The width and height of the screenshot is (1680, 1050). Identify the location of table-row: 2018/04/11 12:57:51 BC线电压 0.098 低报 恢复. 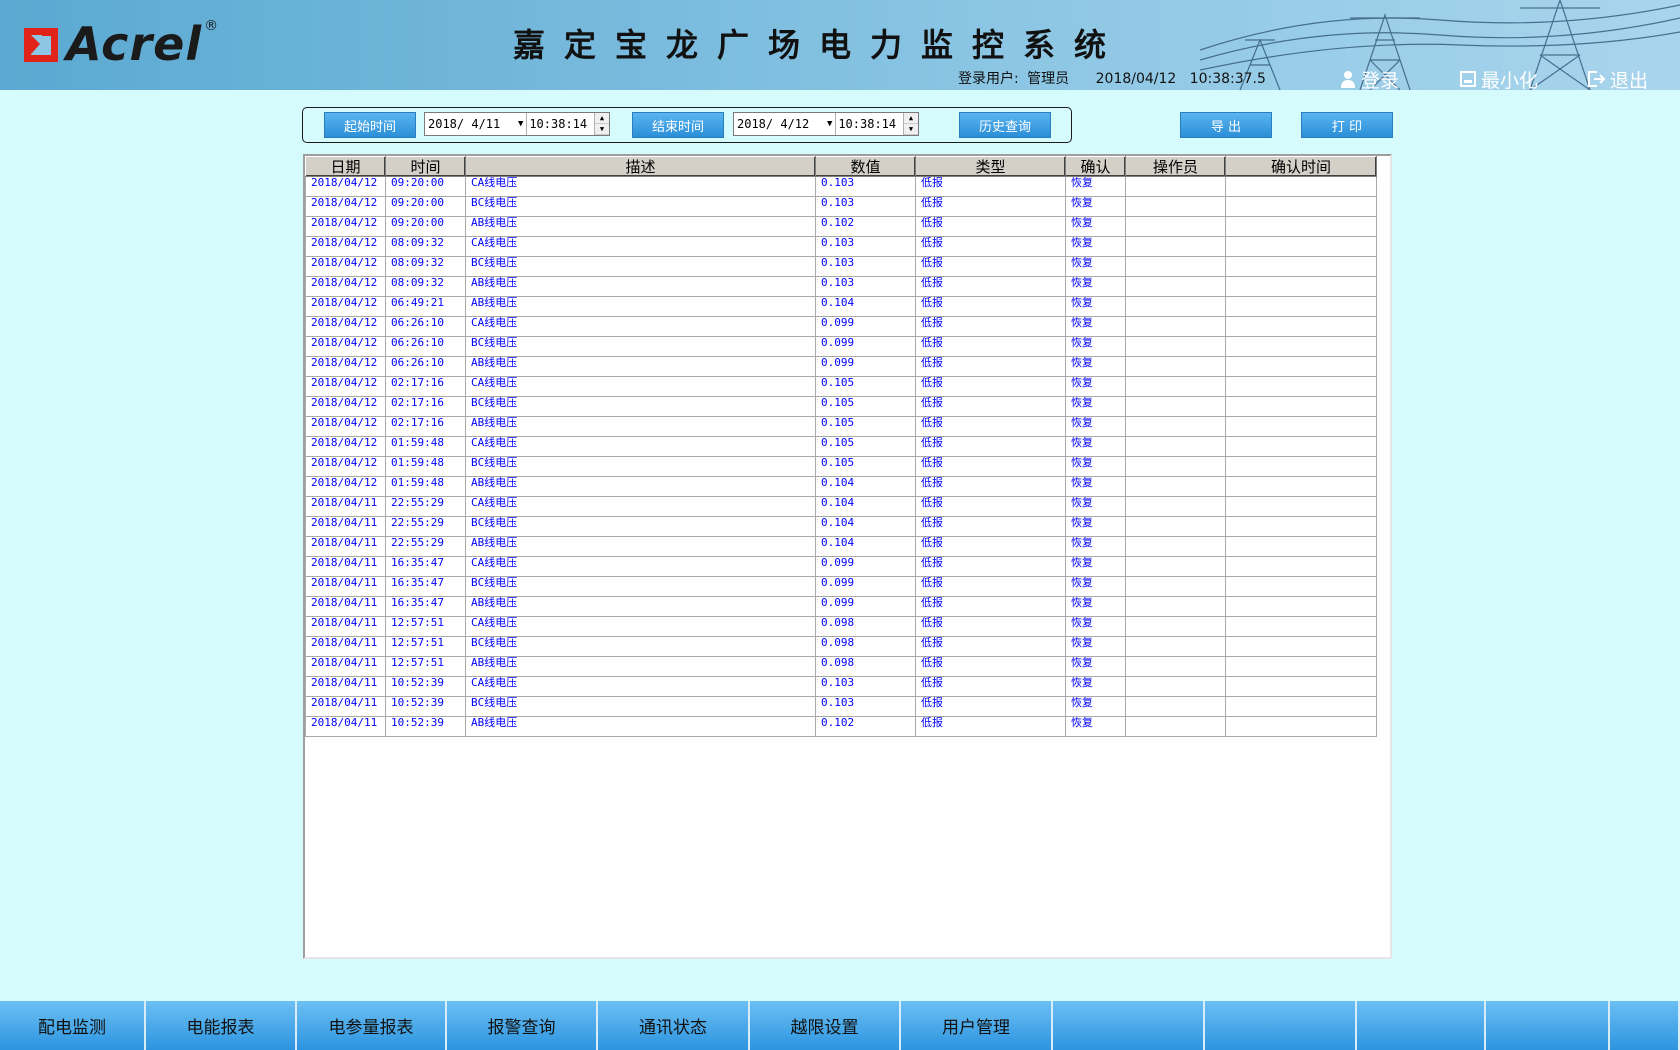
(841, 646).